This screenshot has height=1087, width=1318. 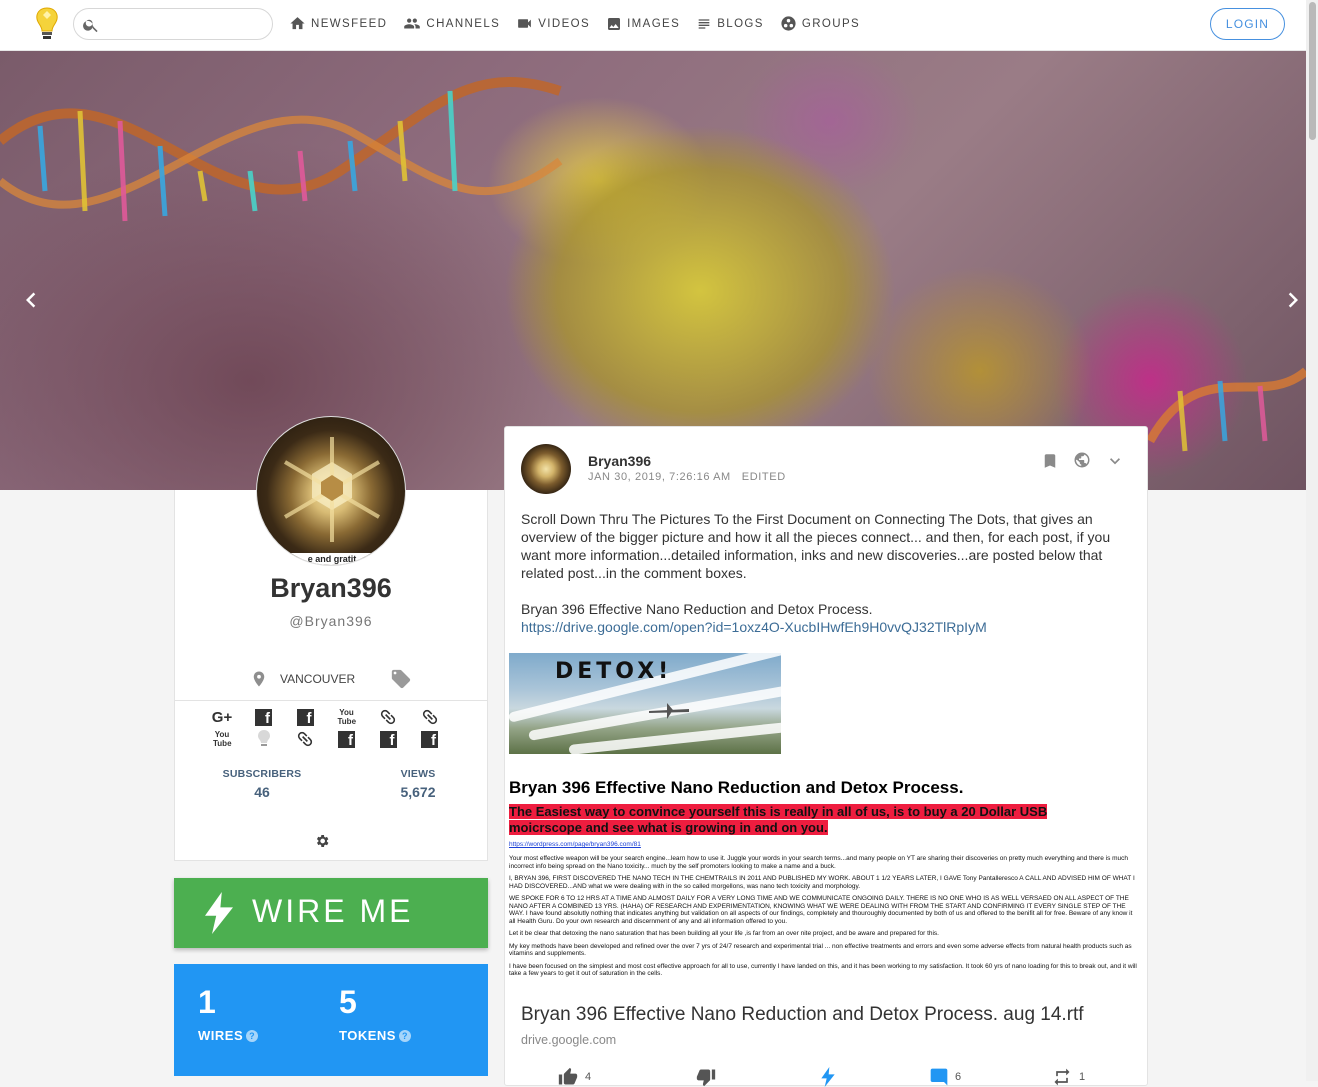 What do you see at coordinates (412, 23) in the screenshot?
I see `people-icon` at bounding box center [412, 23].